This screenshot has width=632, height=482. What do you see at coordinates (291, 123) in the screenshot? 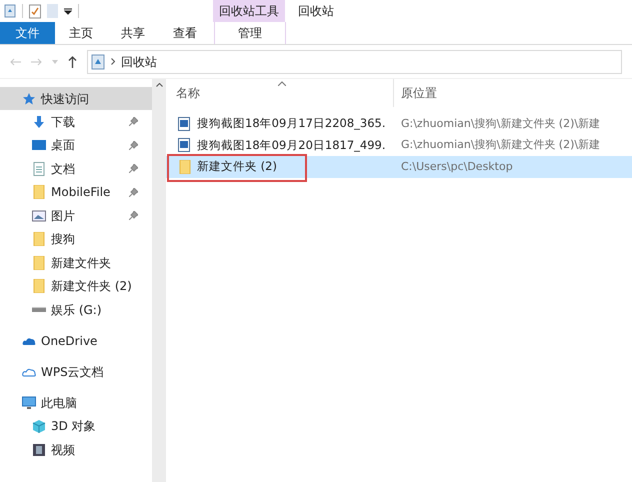
I see `file-name: 搜狗截图18年09月17日2208_365.` at bounding box center [291, 123].